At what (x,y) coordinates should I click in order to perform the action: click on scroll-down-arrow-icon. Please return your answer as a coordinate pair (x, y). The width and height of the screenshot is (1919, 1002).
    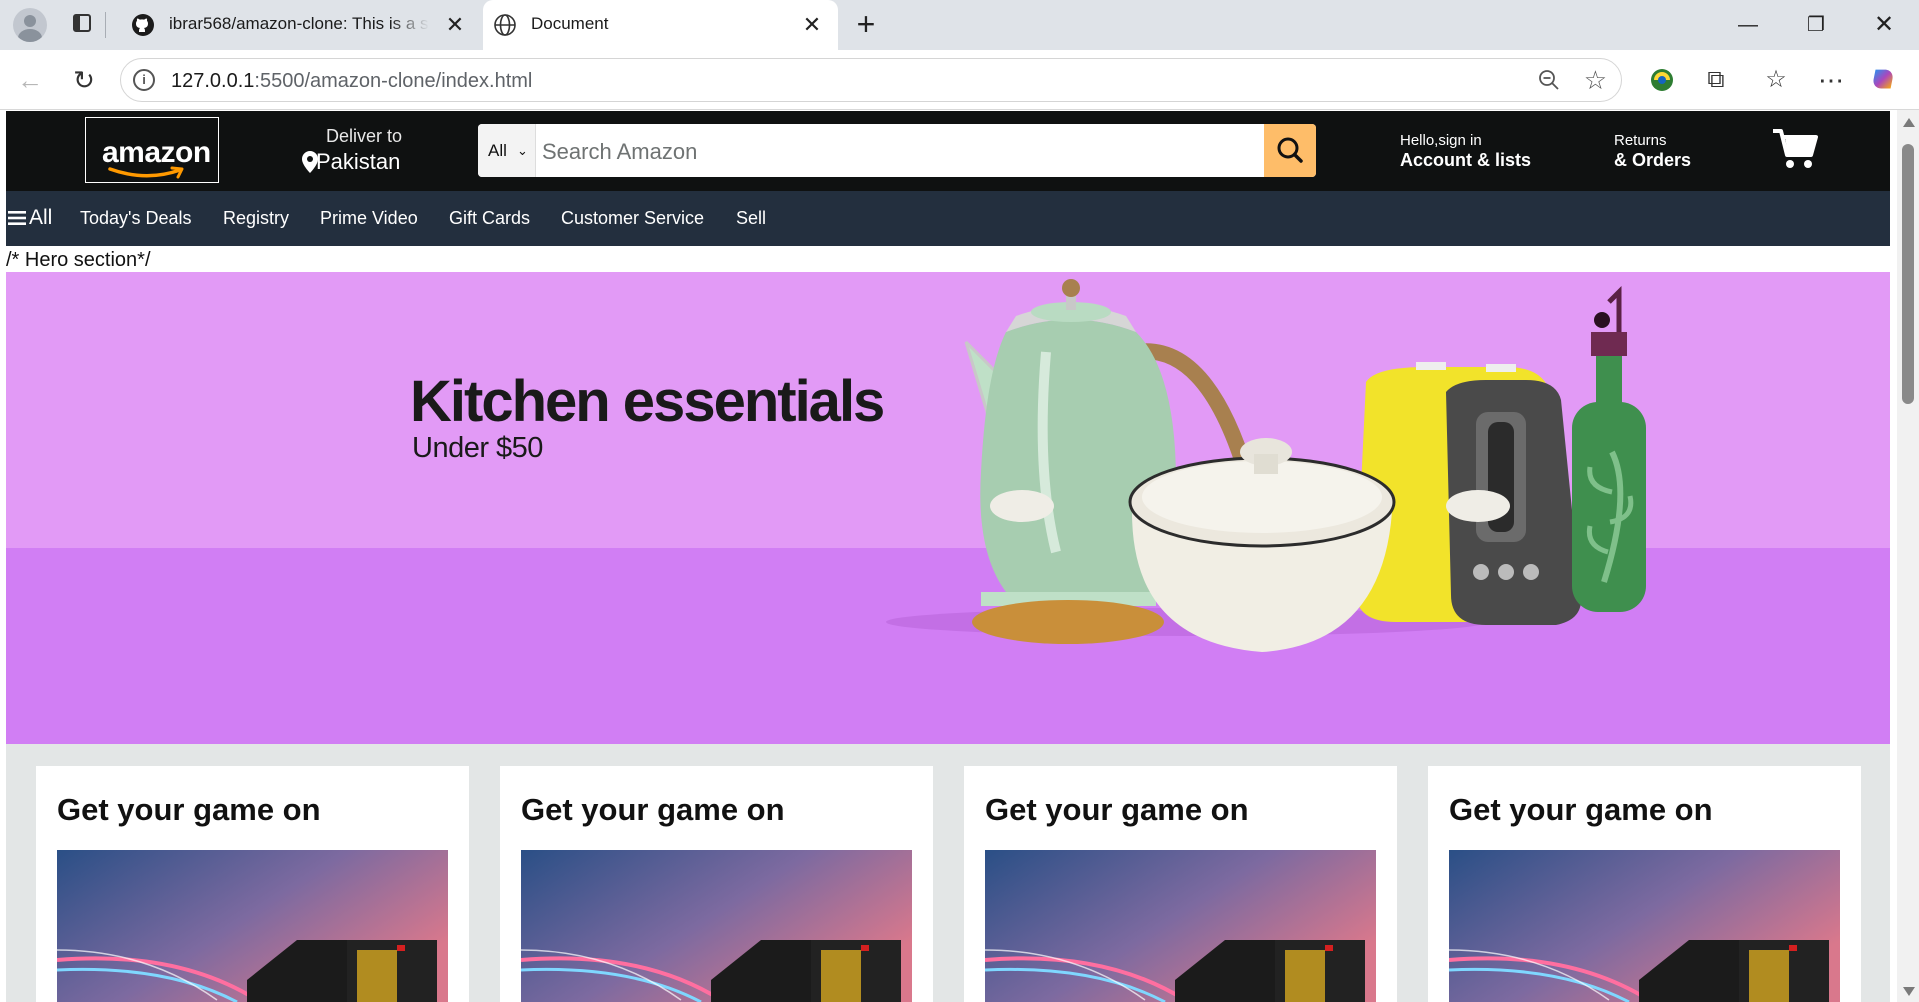
    Looking at the image, I should click on (1909, 991).